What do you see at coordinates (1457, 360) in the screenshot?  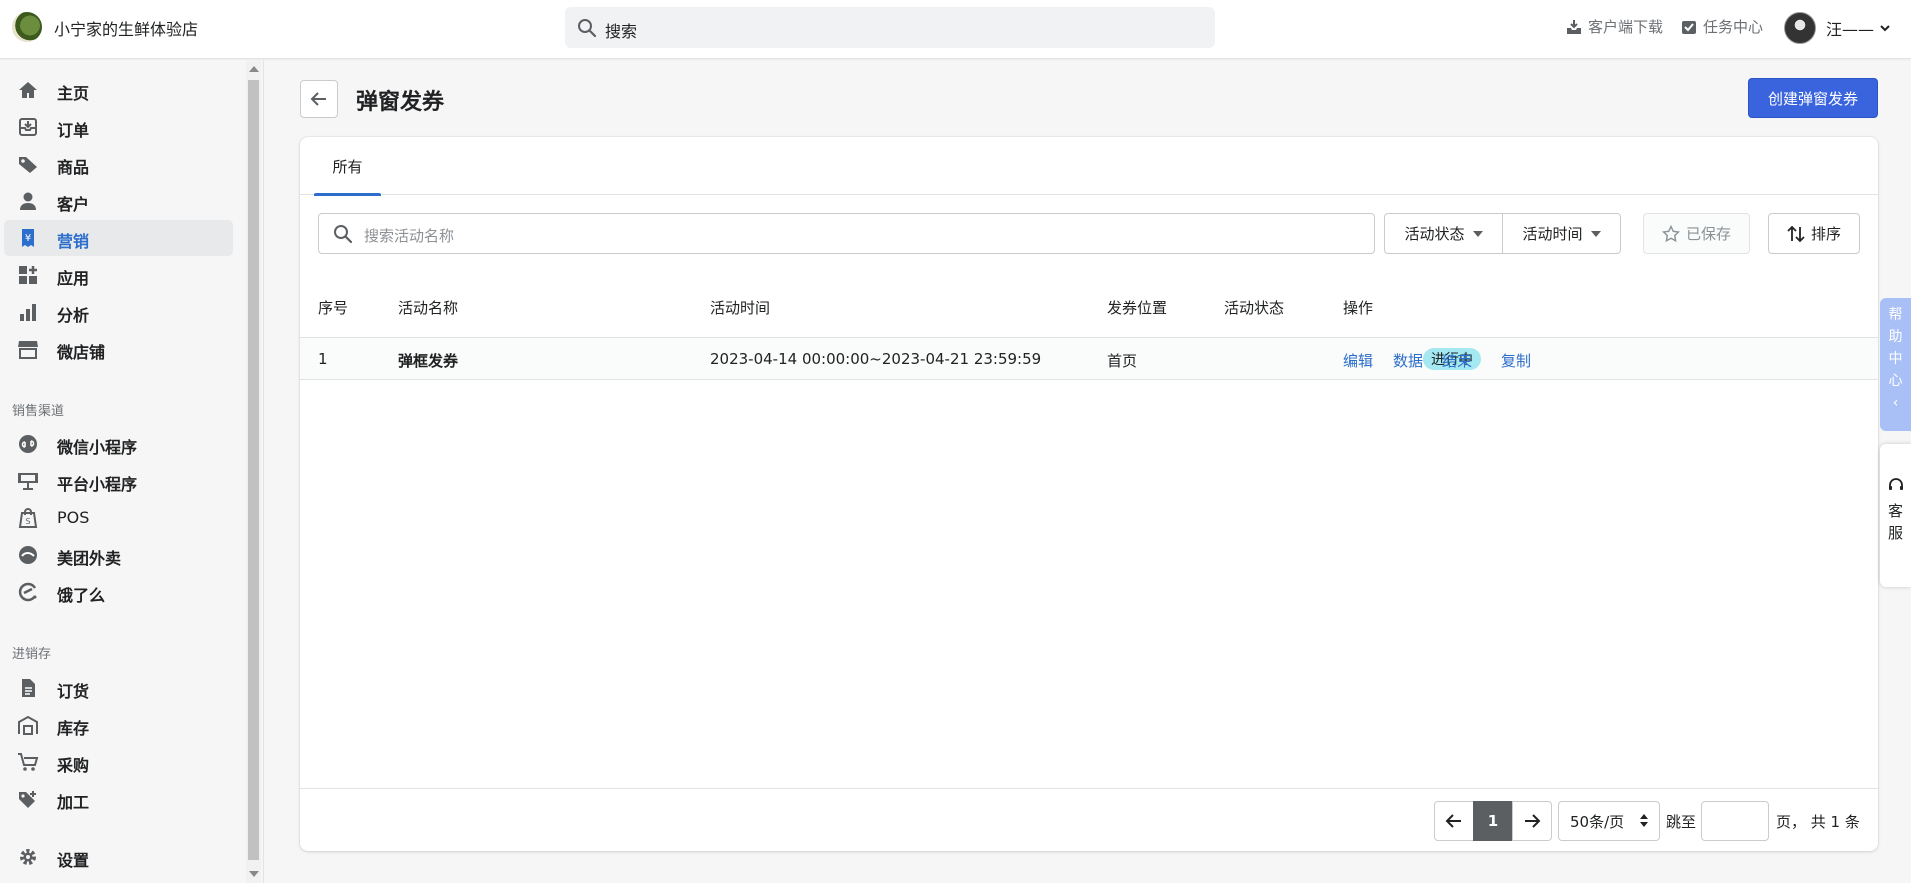 I see `end-link: 结束` at bounding box center [1457, 360].